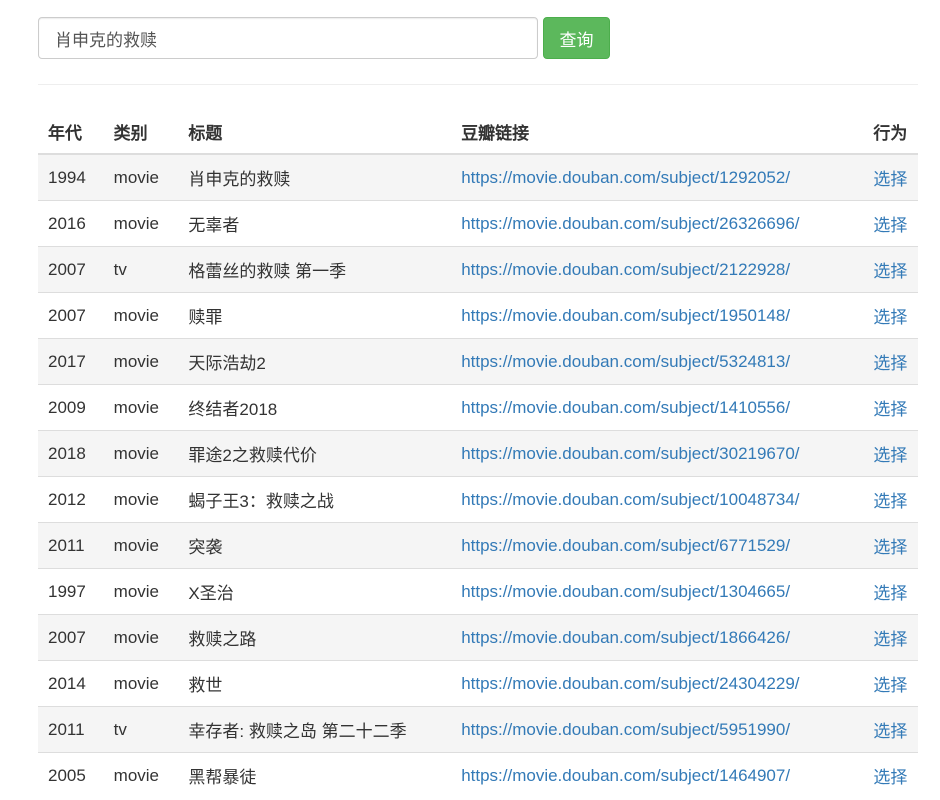 The width and height of the screenshot is (940, 800). Describe the element at coordinates (71, 591) in the screenshot. I see `cell-year: 1997` at that location.